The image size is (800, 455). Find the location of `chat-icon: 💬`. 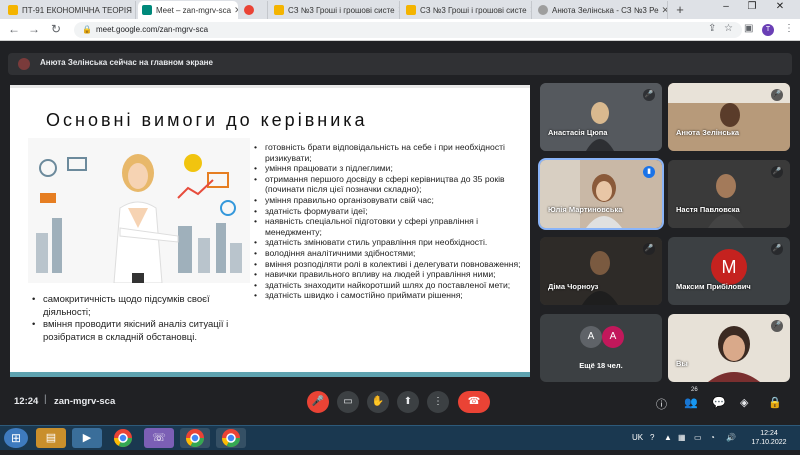

chat-icon: 💬 is located at coordinates (719, 402).